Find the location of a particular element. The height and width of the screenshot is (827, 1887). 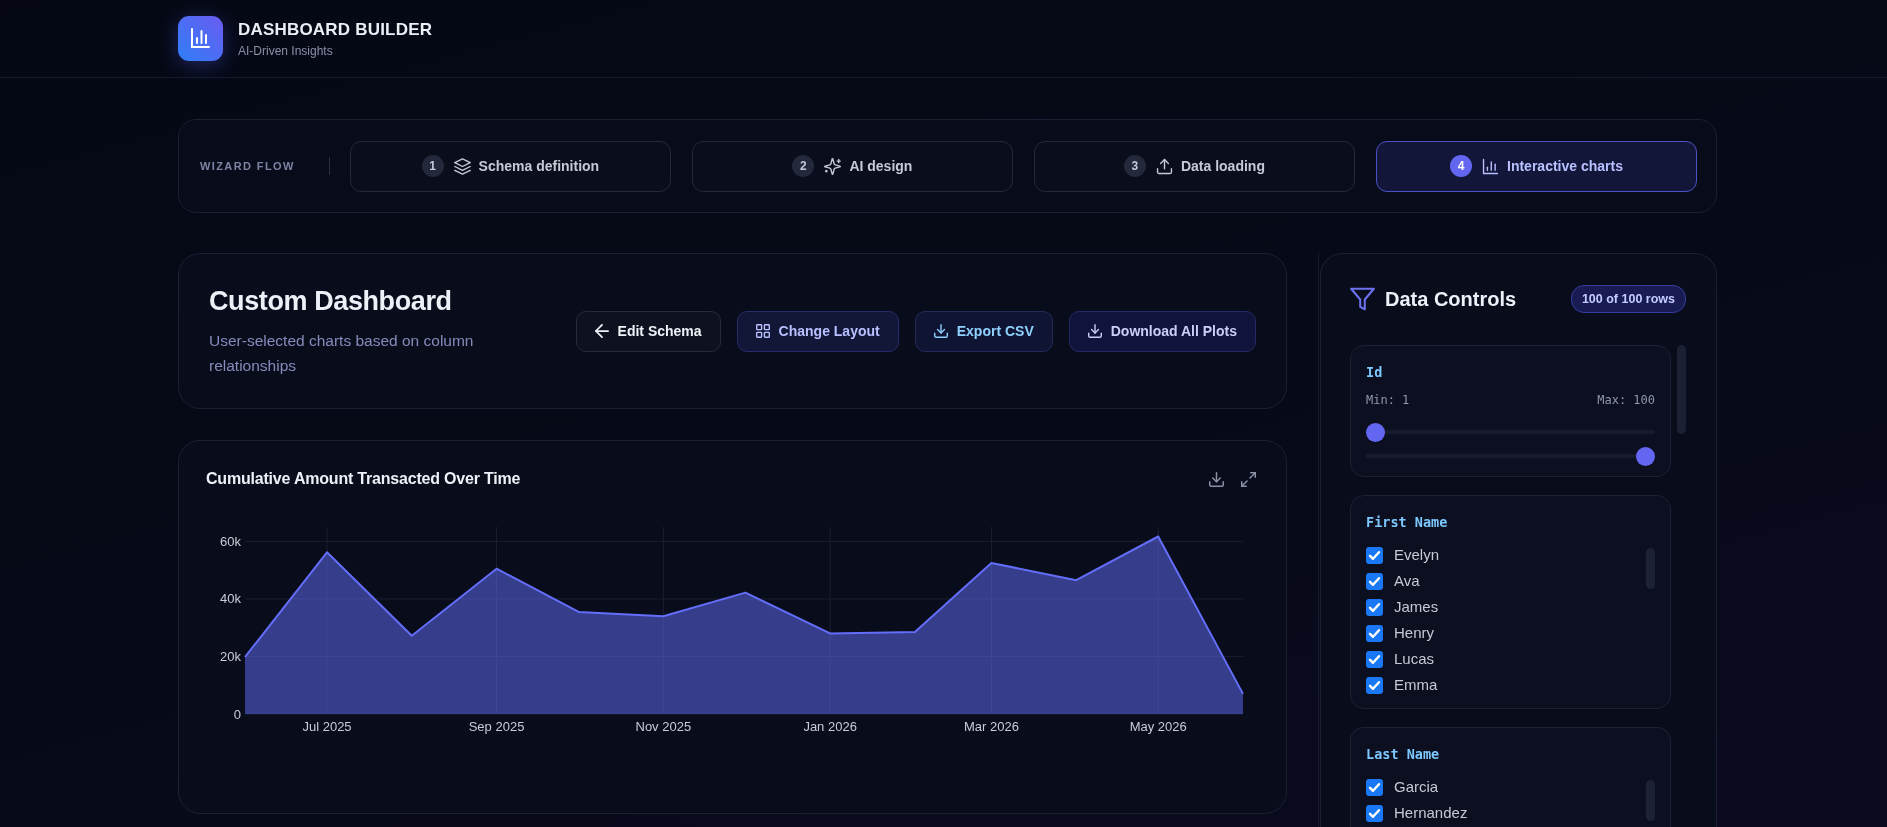

step-number: 3 is located at coordinates (1134, 166).